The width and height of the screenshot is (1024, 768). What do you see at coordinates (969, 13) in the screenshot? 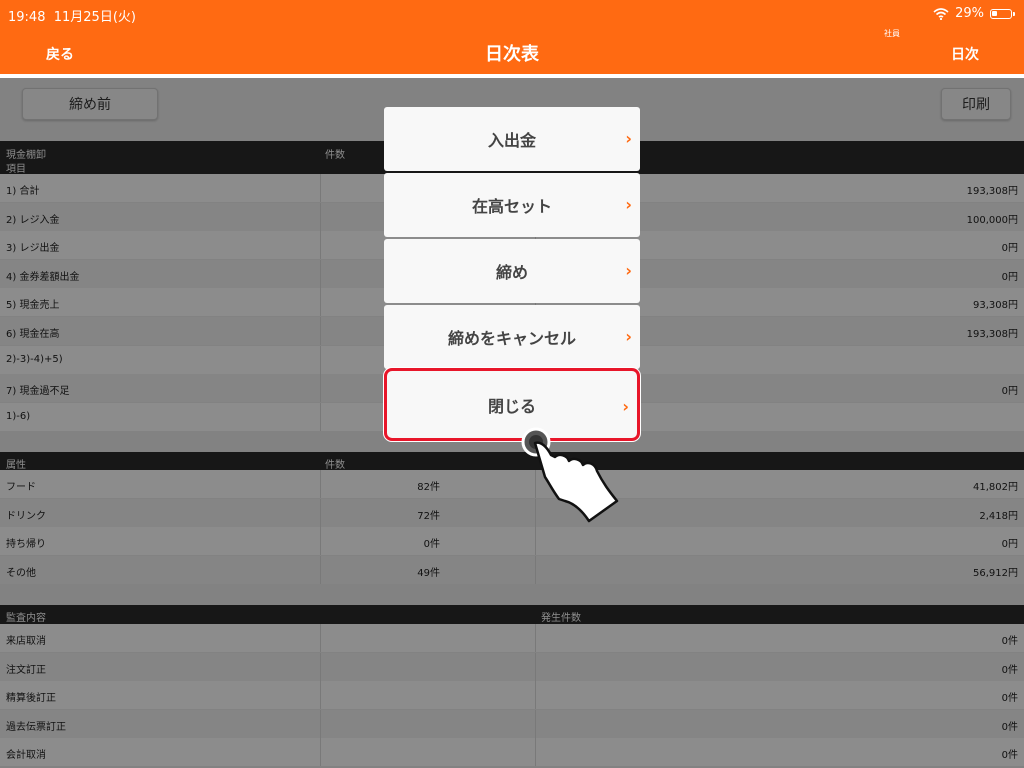
I see `battery-percent: 29%` at bounding box center [969, 13].